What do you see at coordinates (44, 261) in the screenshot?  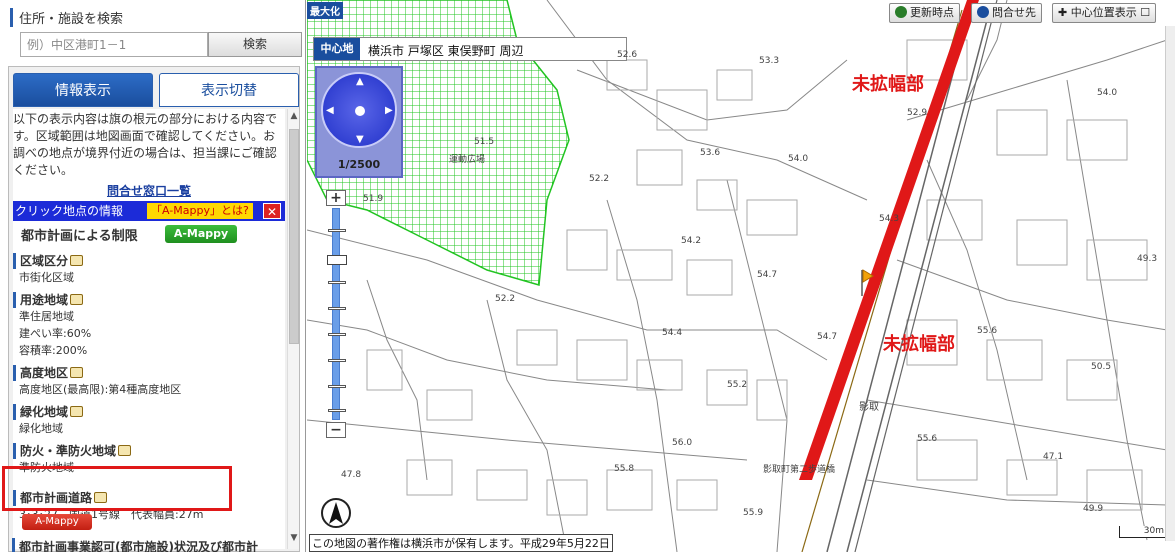 I see `section-heading: 区域区分` at bounding box center [44, 261].